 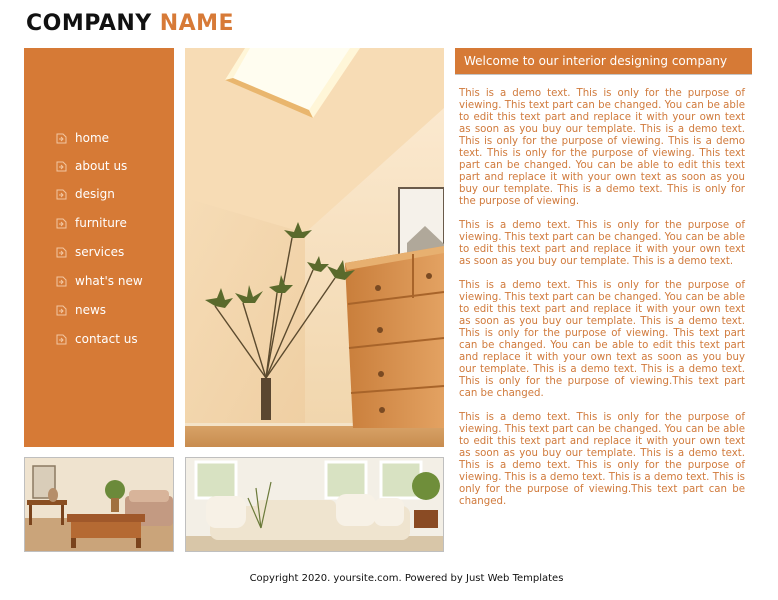 I want to click on nav-label: design, so click(x=95, y=194).